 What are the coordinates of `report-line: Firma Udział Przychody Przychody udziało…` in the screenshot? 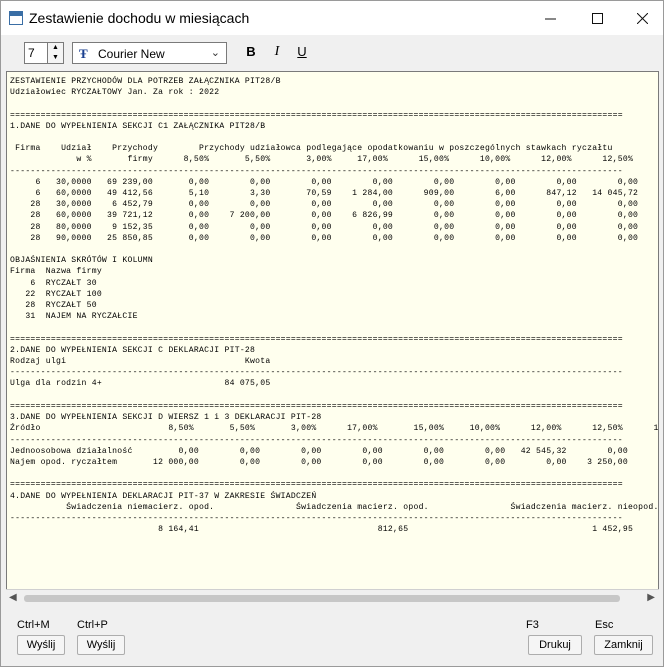 It's located at (311, 149).